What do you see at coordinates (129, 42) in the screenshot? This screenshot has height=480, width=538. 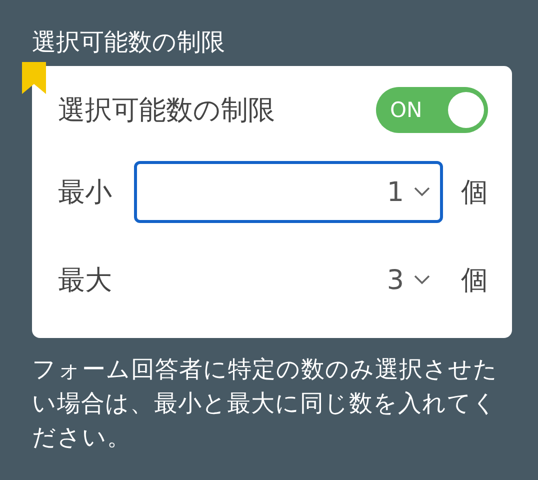 I see `section-title: 選択可能数の制限` at bounding box center [129, 42].